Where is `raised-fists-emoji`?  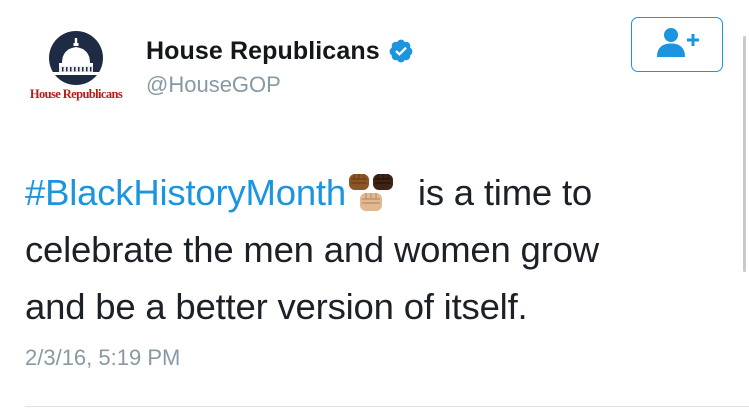
raised-fists-emoji is located at coordinates (372, 193).